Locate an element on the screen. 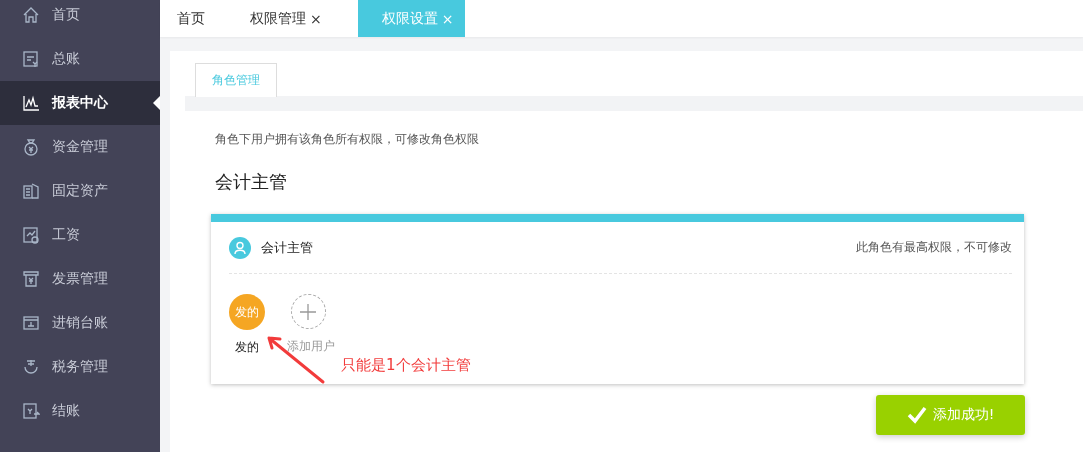 The image size is (1083, 452). page-tab: 首页 is located at coordinates (192, 18).